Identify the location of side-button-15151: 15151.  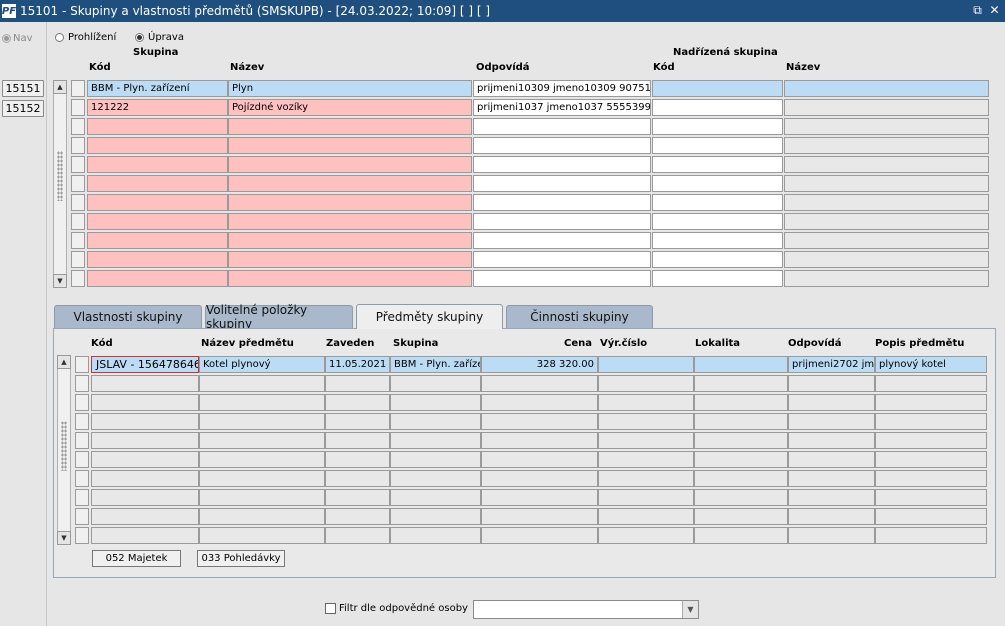
(23, 88).